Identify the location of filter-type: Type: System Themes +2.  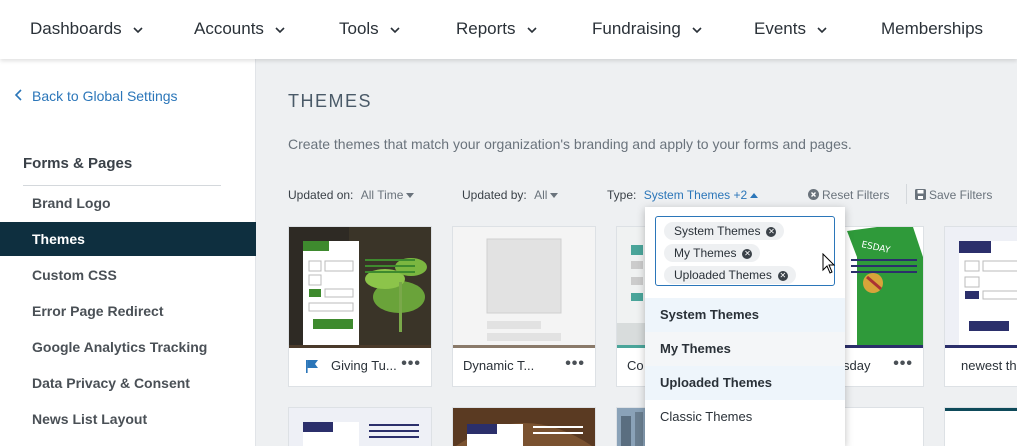
(683, 195).